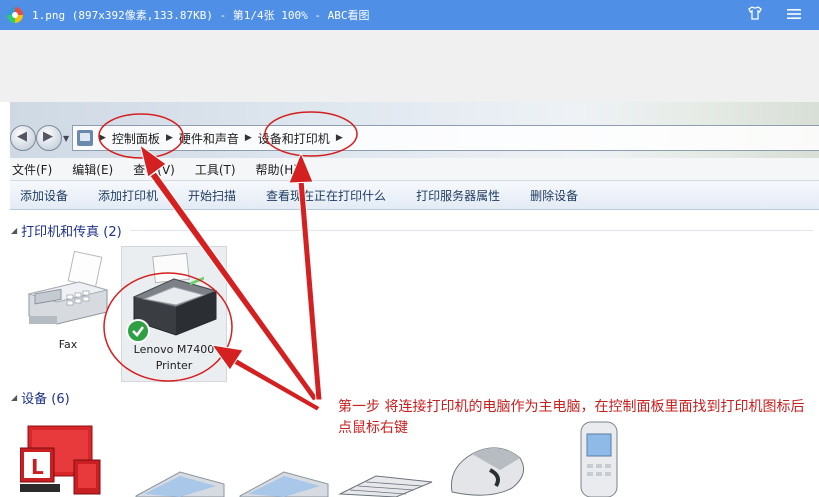 This screenshot has width=819, height=497. I want to click on forward-button: ▶, so click(49, 138).